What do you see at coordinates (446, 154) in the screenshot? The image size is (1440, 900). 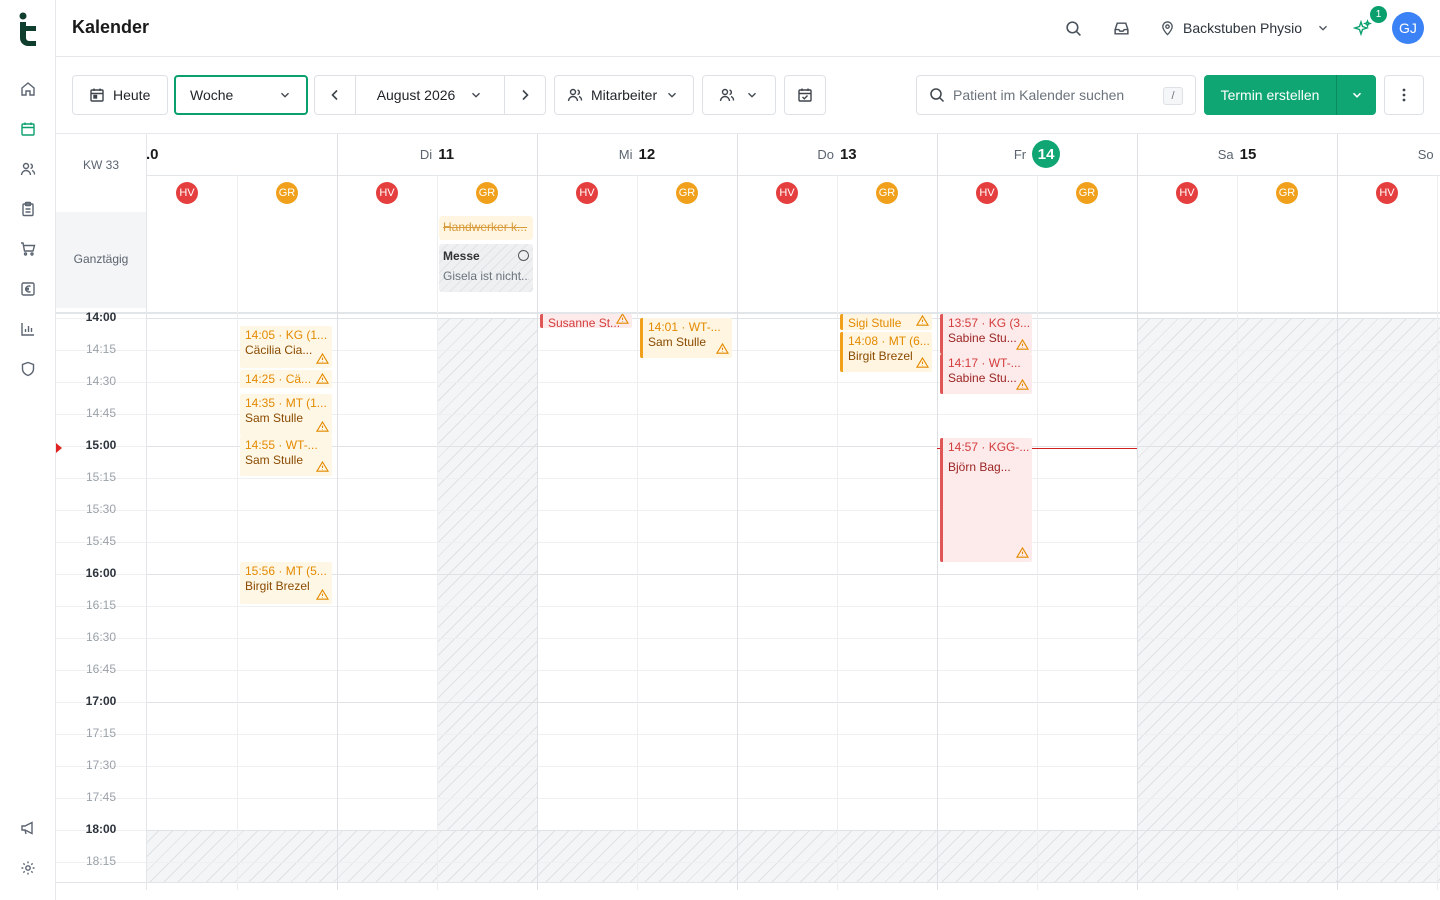 I see `day-number: 11` at bounding box center [446, 154].